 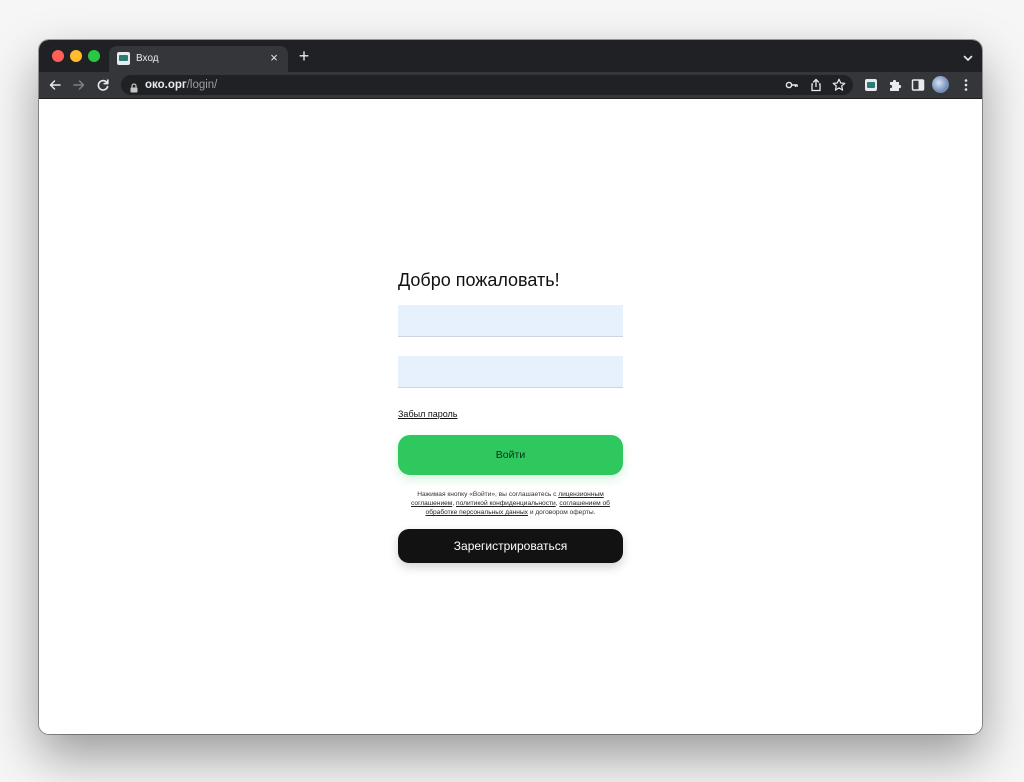 What do you see at coordinates (55, 85) in the screenshot?
I see `back-button` at bounding box center [55, 85].